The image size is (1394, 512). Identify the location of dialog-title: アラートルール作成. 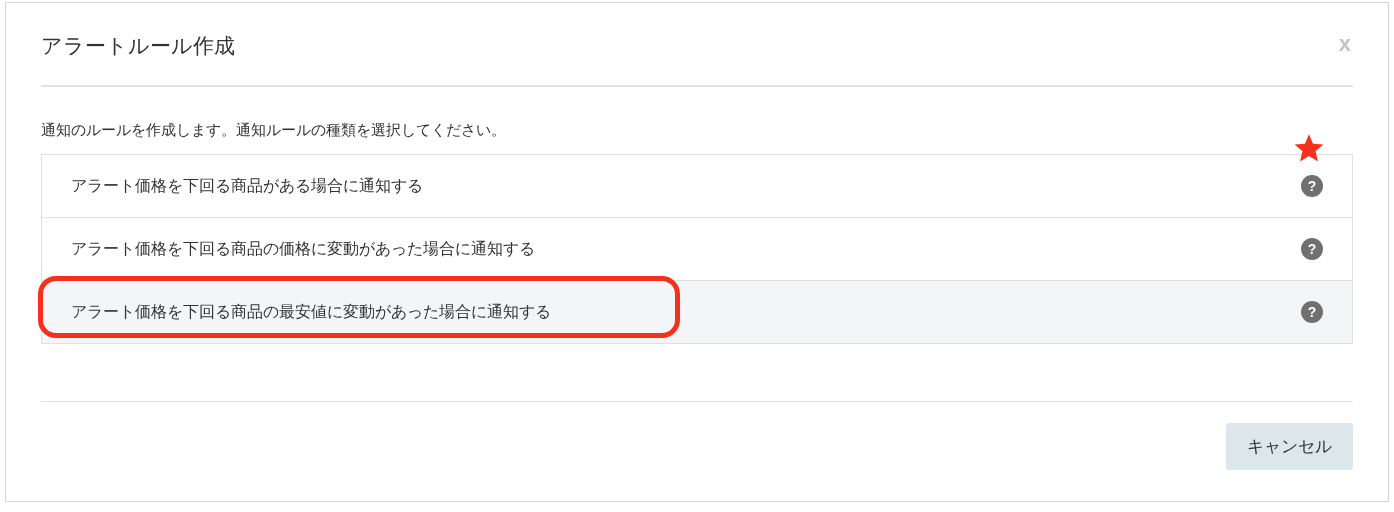
(138, 46).